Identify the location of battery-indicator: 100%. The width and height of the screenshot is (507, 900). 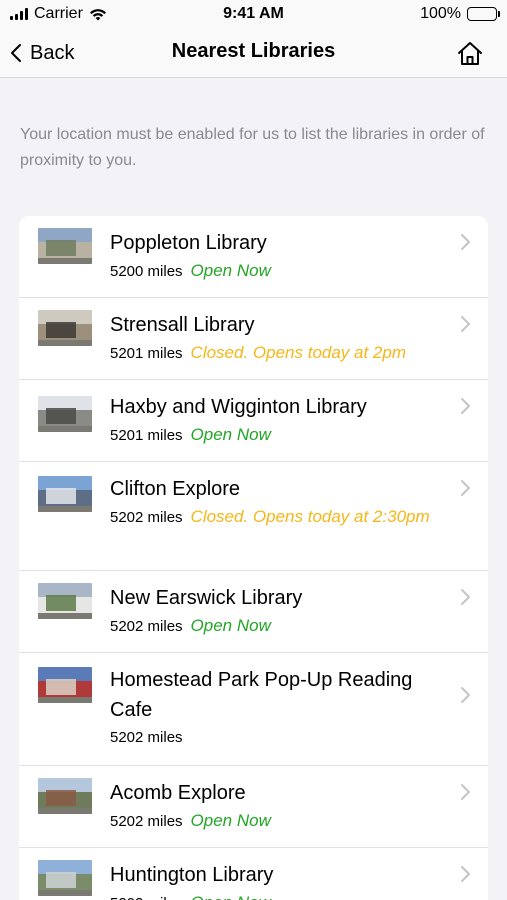
(460, 14).